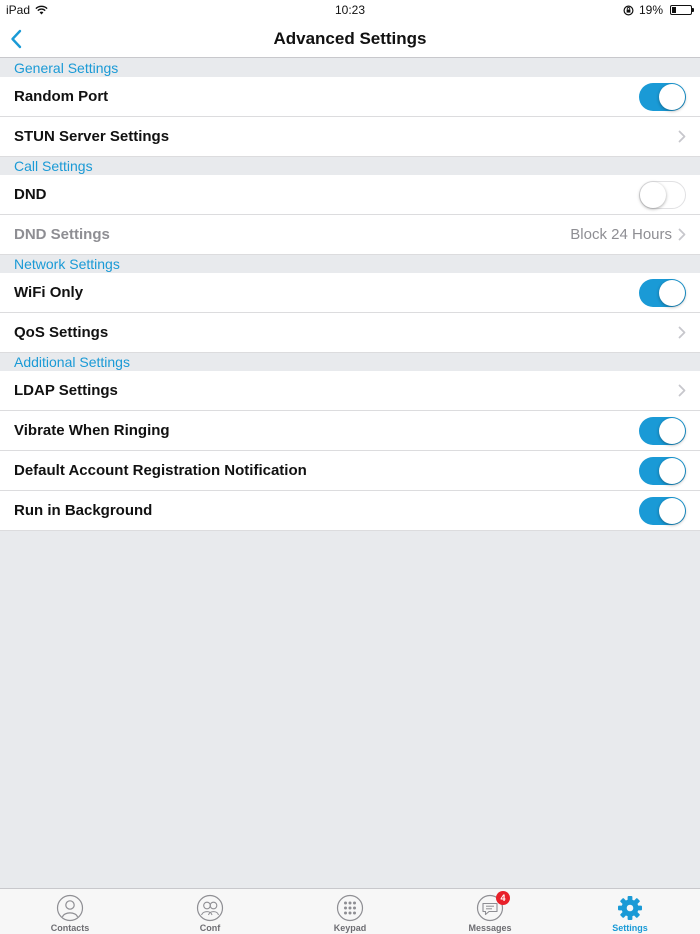  Describe the element at coordinates (49, 292) in the screenshot. I see `row-label: WiFi Only` at that location.